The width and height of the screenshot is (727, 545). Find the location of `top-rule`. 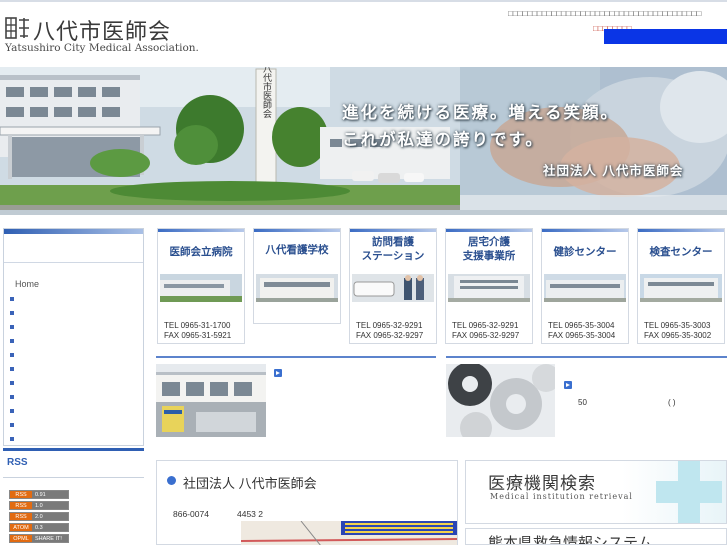

top-rule is located at coordinates (363, 1).